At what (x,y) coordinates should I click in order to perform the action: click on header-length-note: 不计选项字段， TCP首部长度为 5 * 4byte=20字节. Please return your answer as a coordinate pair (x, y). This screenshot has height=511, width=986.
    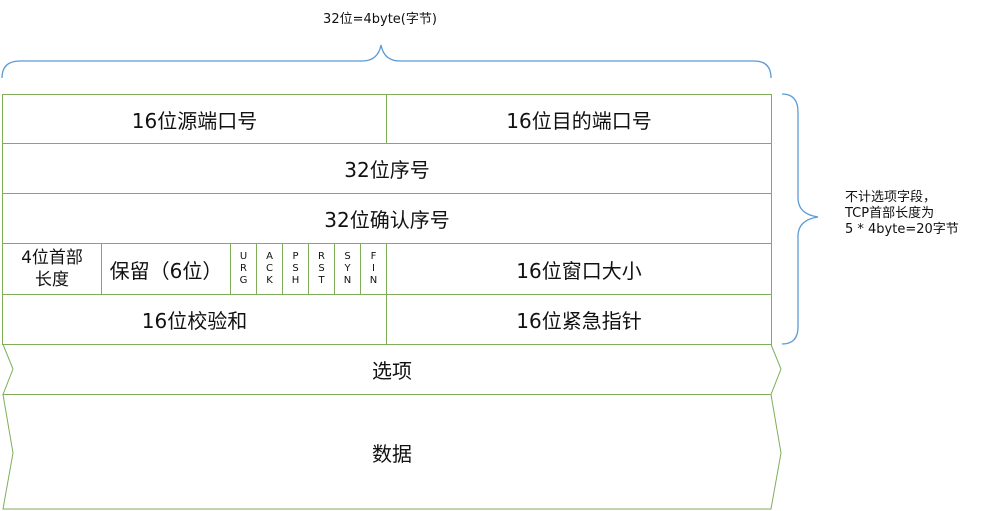
    Looking at the image, I should click on (902, 213).